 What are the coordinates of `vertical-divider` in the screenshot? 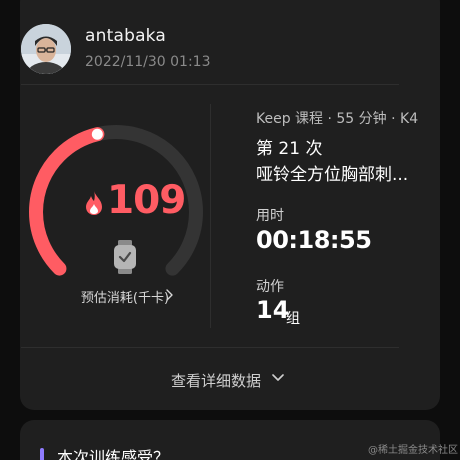 It's located at (210, 216).